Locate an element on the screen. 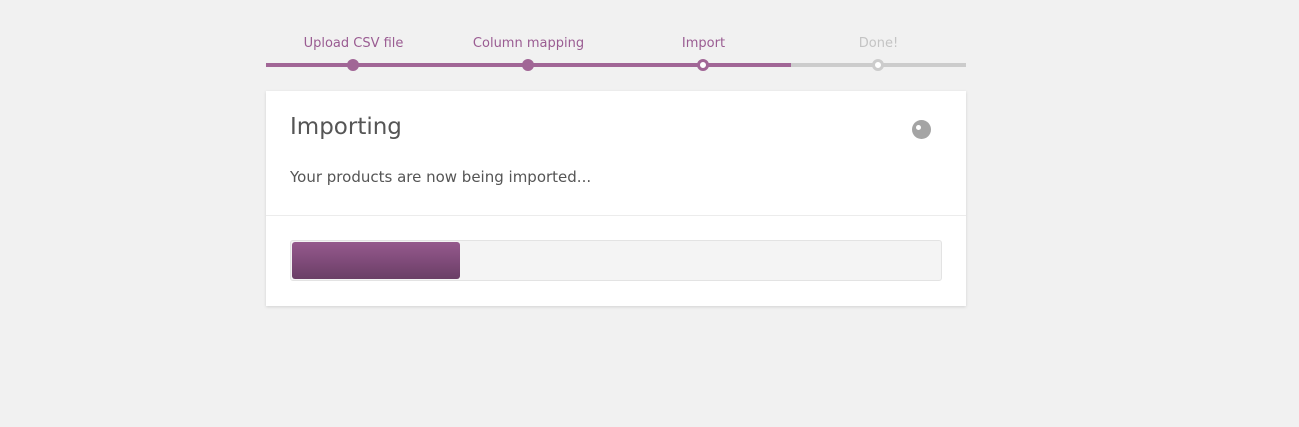 The height and width of the screenshot is (427, 1299). step-import: Import is located at coordinates (703, 35).